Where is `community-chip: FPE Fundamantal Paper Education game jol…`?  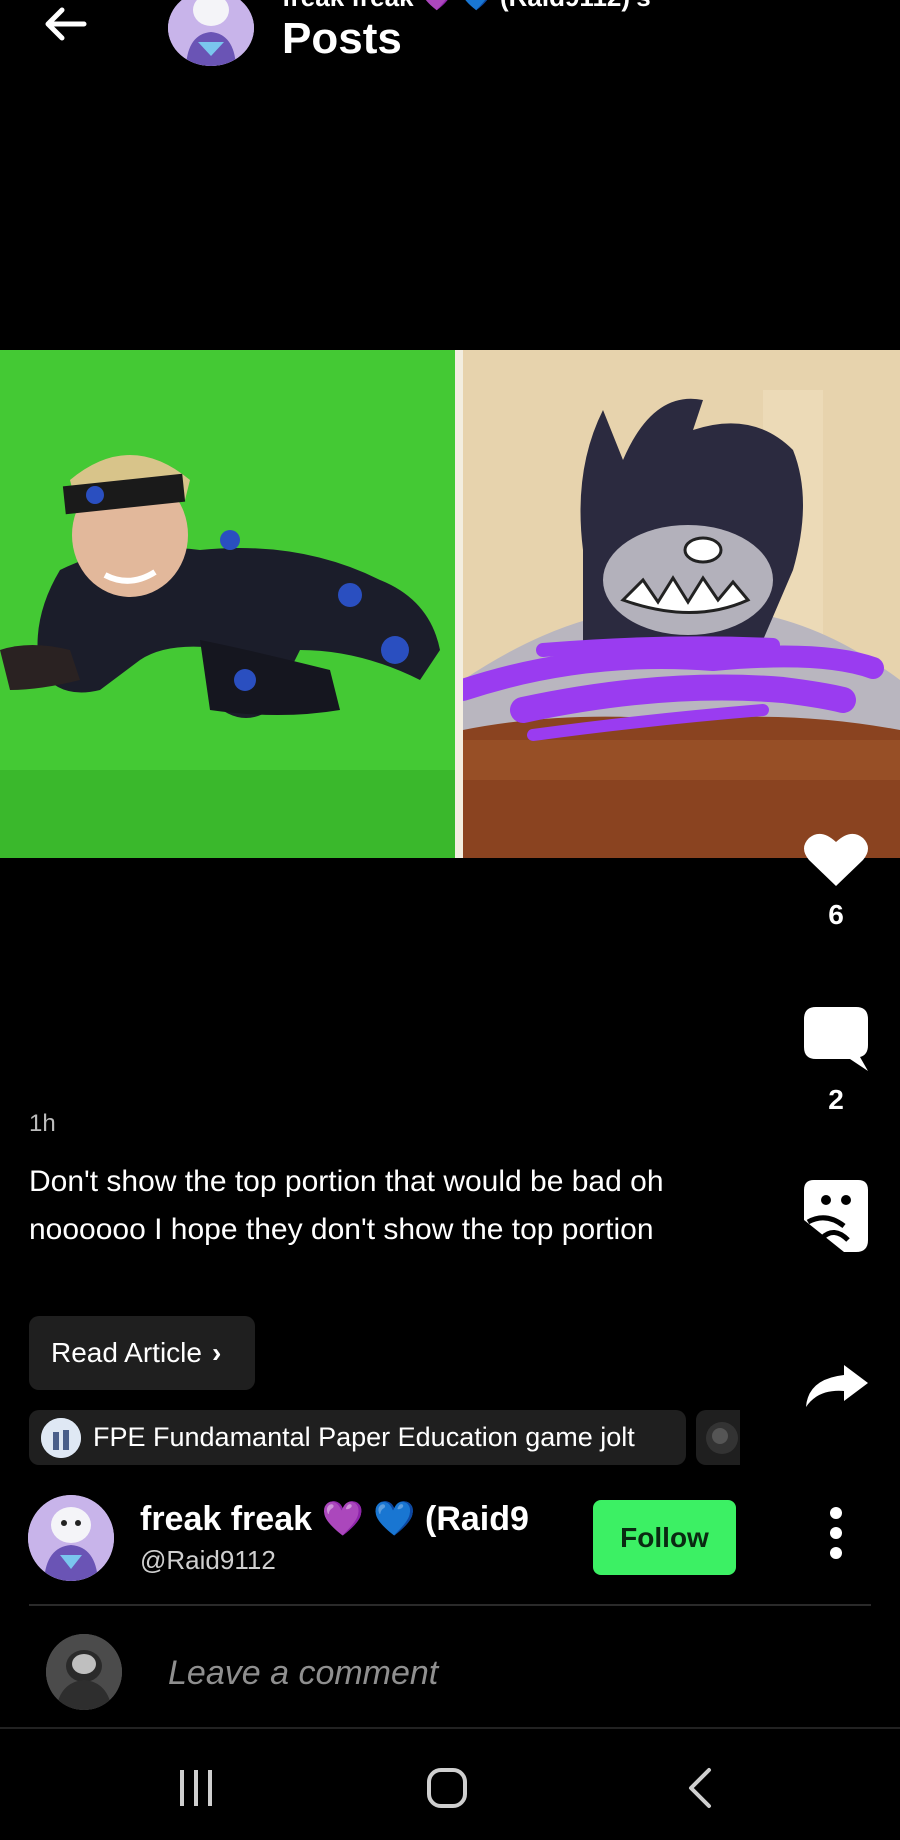
community-chip: FPE Fundamantal Paper Education game jol… is located at coordinates (357, 1437).